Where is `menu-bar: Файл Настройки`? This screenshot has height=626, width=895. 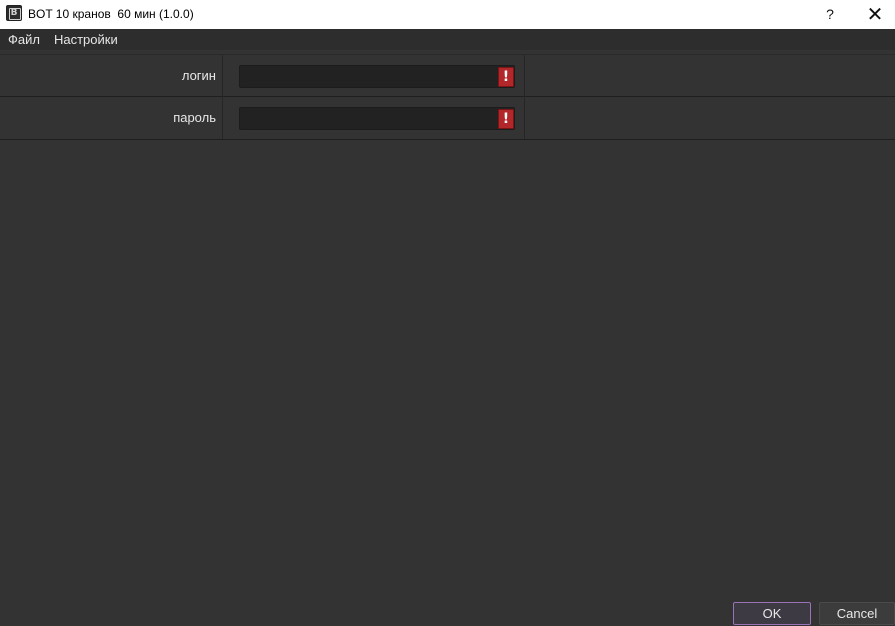
menu-bar: Файл Настройки is located at coordinates (447, 39).